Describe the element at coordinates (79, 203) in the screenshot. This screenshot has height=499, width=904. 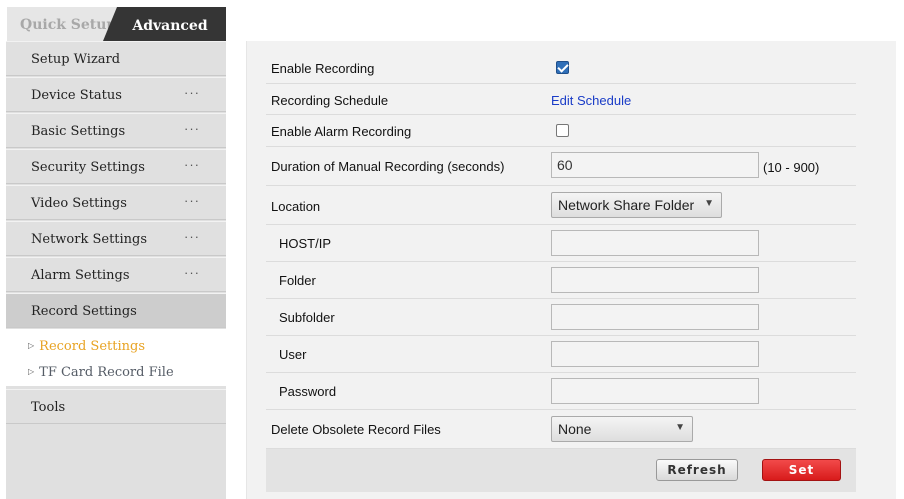
I see `sidebar-item-label: Video Settings` at that location.